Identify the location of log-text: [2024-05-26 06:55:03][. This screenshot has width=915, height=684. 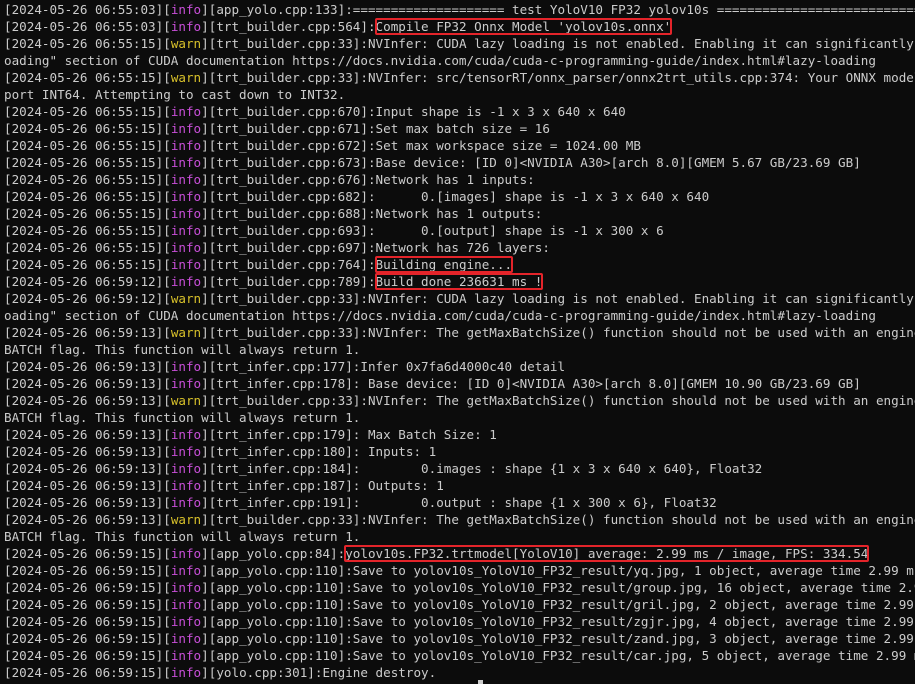
(87, 9).